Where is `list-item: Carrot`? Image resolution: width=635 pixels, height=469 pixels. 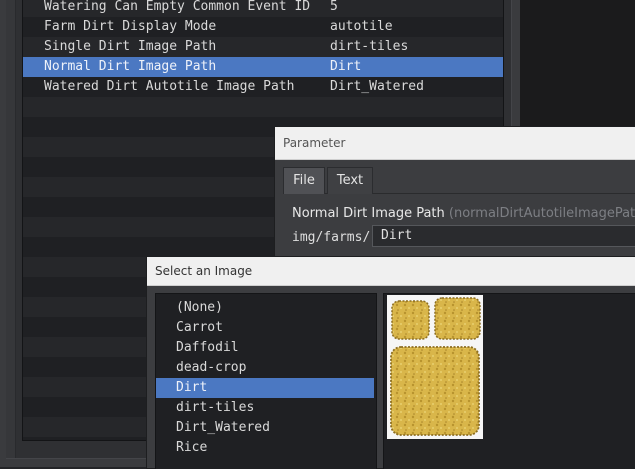 list-item: Carrot is located at coordinates (265, 328).